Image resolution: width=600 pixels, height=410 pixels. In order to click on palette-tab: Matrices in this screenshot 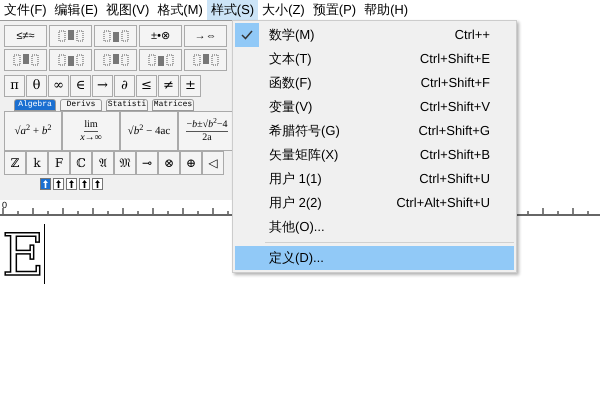, I will do `click(173, 105)`.